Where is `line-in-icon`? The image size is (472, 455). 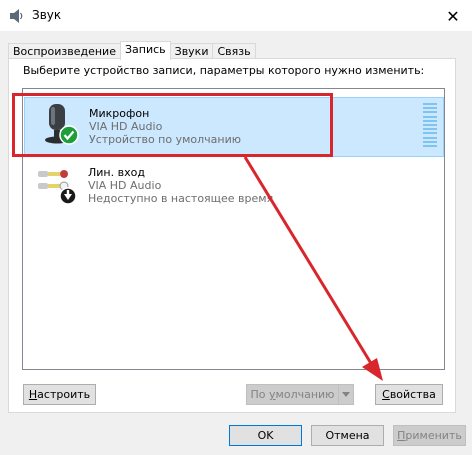 line-in-icon is located at coordinates (57, 187).